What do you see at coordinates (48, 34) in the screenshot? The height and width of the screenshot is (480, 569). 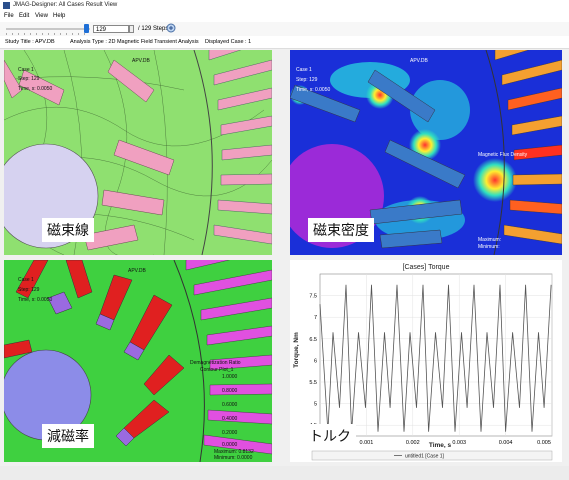 I see `step-slider-ticks` at bounding box center [48, 34].